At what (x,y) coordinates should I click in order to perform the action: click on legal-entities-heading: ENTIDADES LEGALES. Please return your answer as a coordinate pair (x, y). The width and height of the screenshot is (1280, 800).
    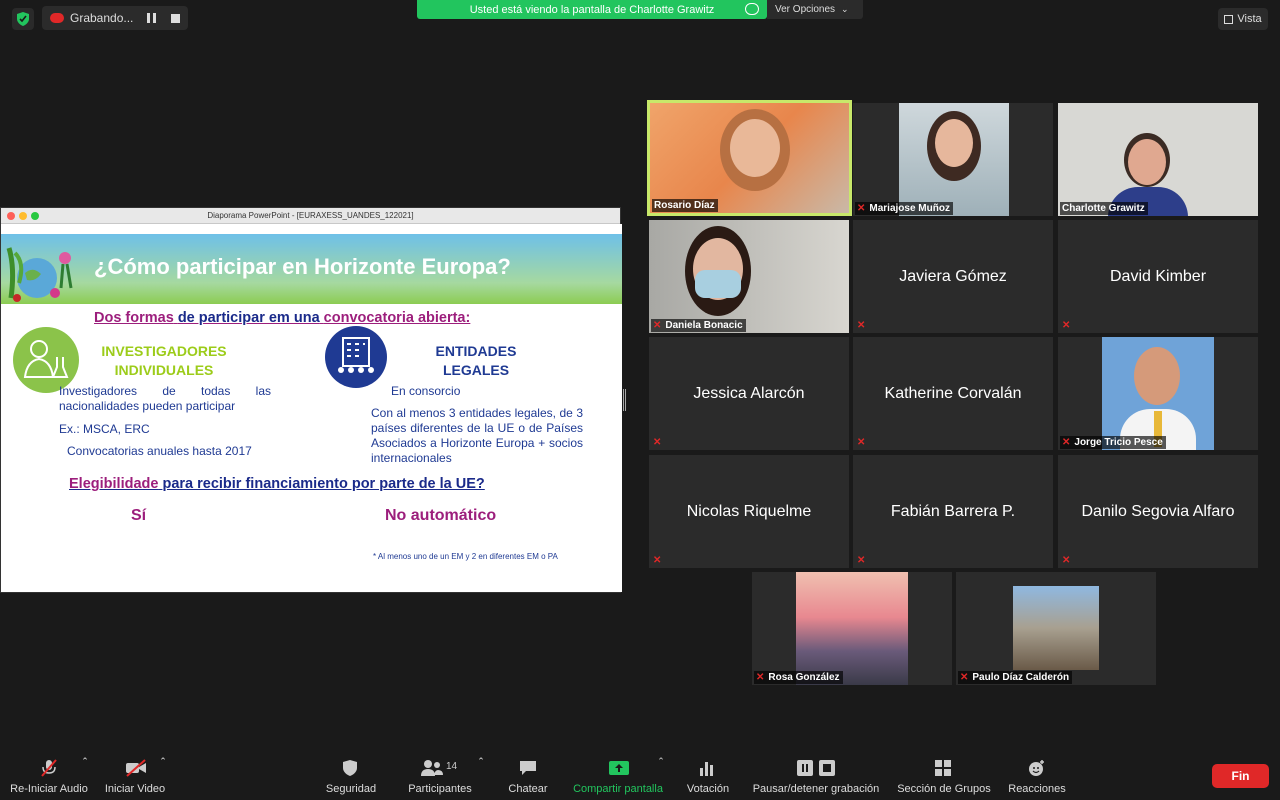
    Looking at the image, I should click on (476, 360).